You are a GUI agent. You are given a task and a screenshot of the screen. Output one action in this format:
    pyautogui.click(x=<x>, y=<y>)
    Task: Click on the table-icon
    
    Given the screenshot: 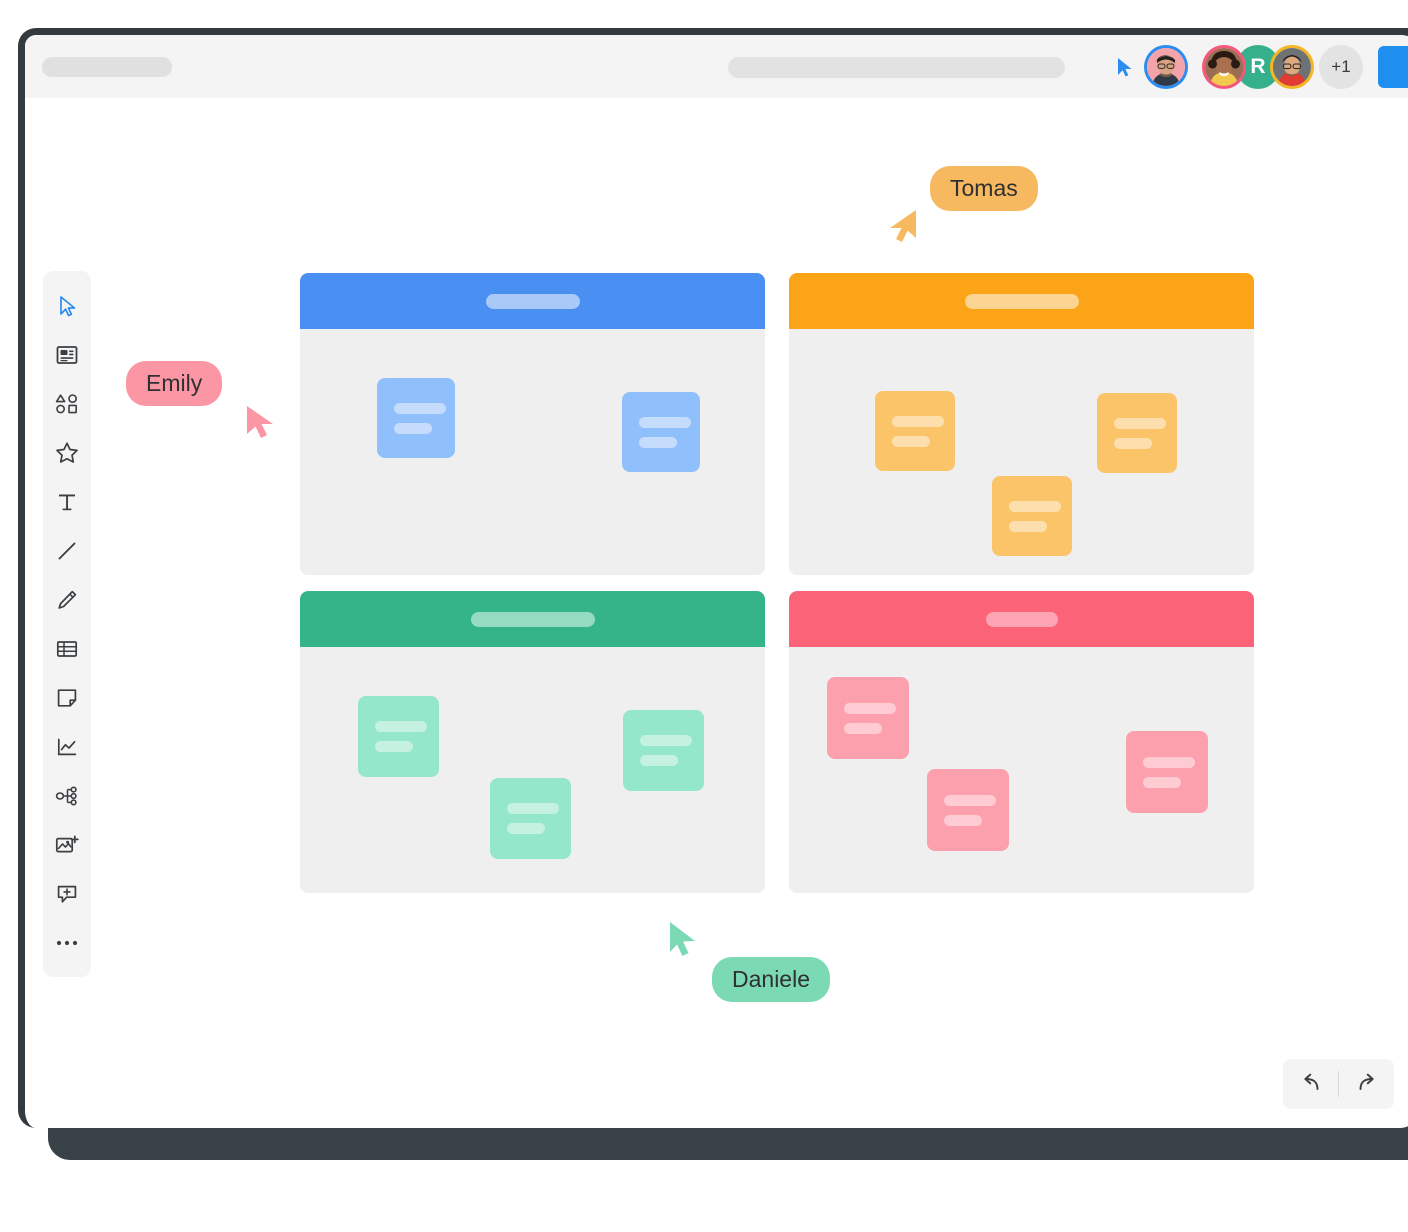 What is the action you would take?
    pyautogui.click(x=67, y=649)
    